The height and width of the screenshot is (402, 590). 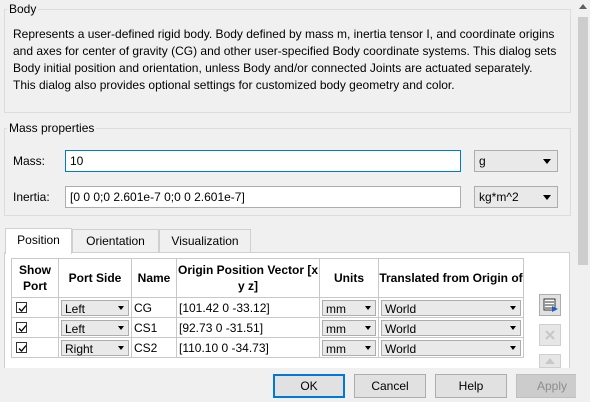 What do you see at coordinates (154, 327) in the screenshot?
I see `name-cell: CS1` at bounding box center [154, 327].